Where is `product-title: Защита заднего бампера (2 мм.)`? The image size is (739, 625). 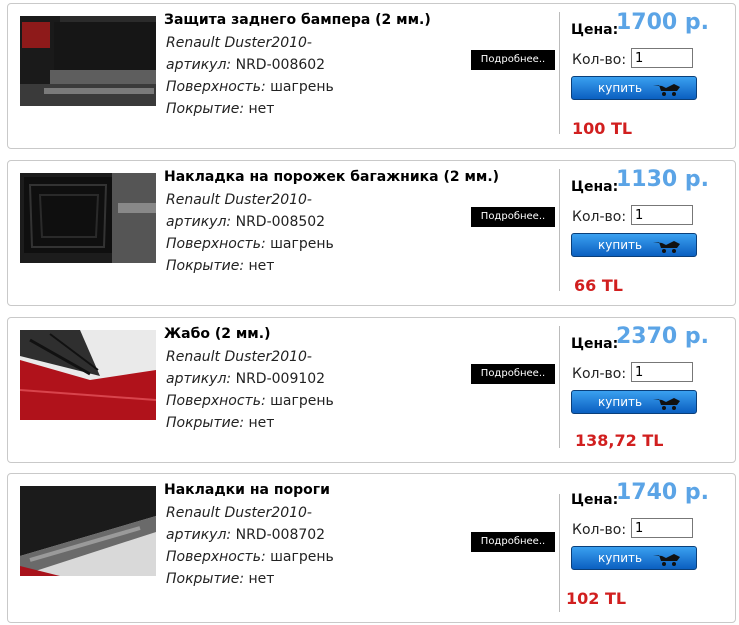 product-title: Защита заднего бампера (2 мм.) is located at coordinates (297, 20).